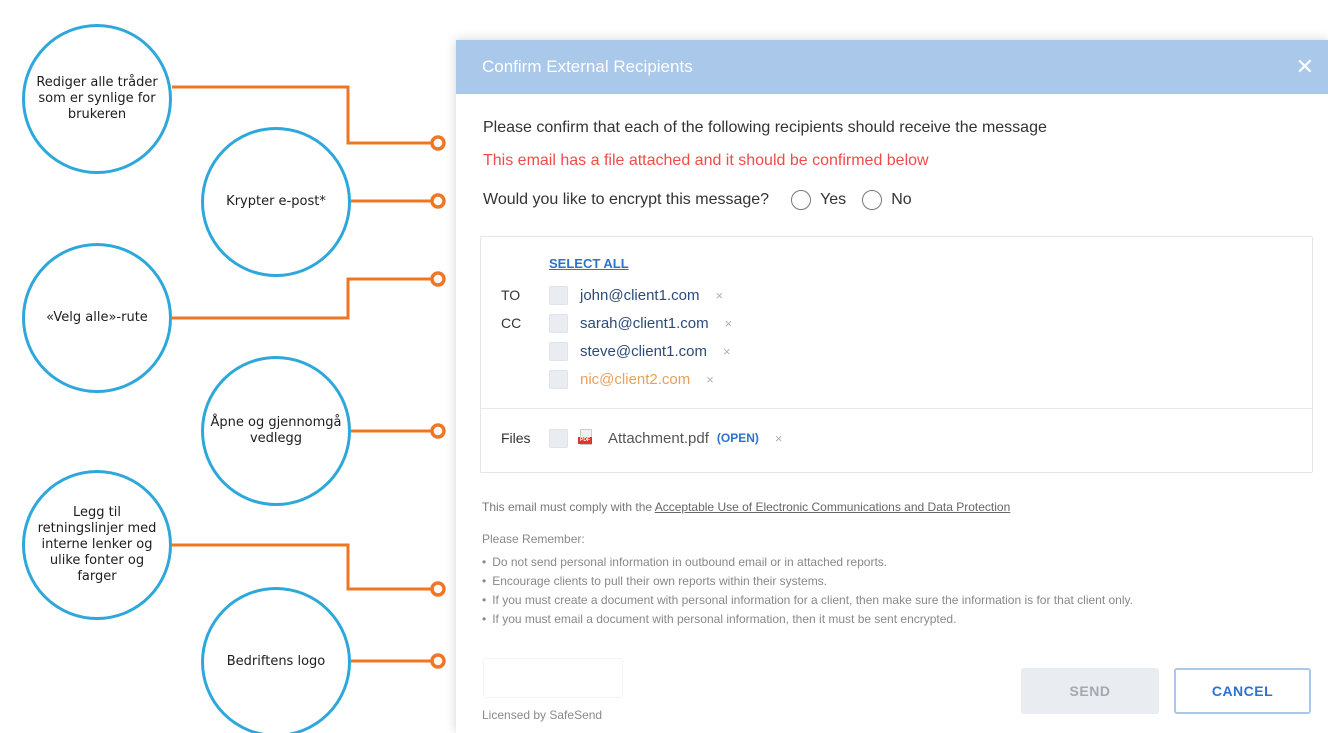  Describe the element at coordinates (589, 263) in the screenshot. I see `select-all-link: SELECT ALL` at that location.